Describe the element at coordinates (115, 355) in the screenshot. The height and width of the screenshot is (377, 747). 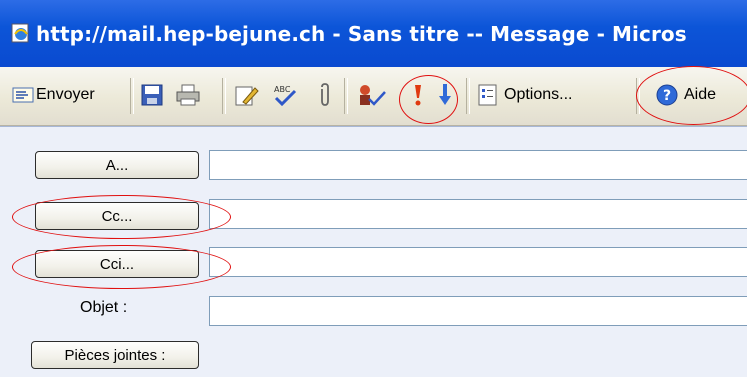
I see `attachments-button: Pièces jointes :` at that location.